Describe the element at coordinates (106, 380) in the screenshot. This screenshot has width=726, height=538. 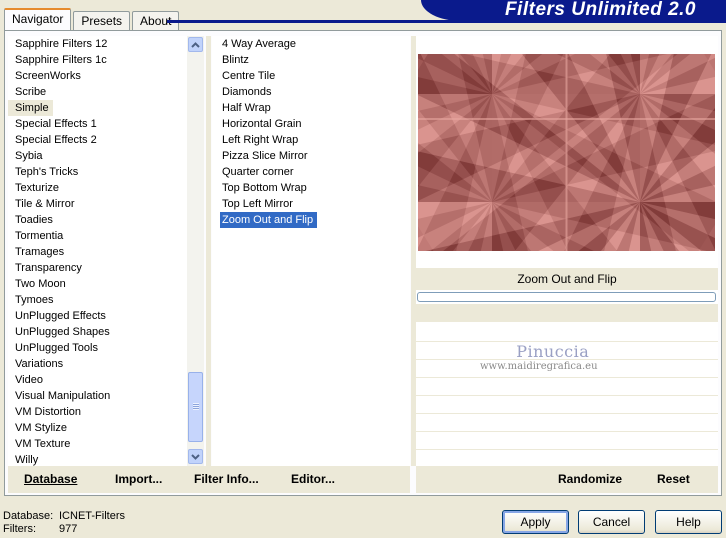
I see `list-item: Video` at that location.